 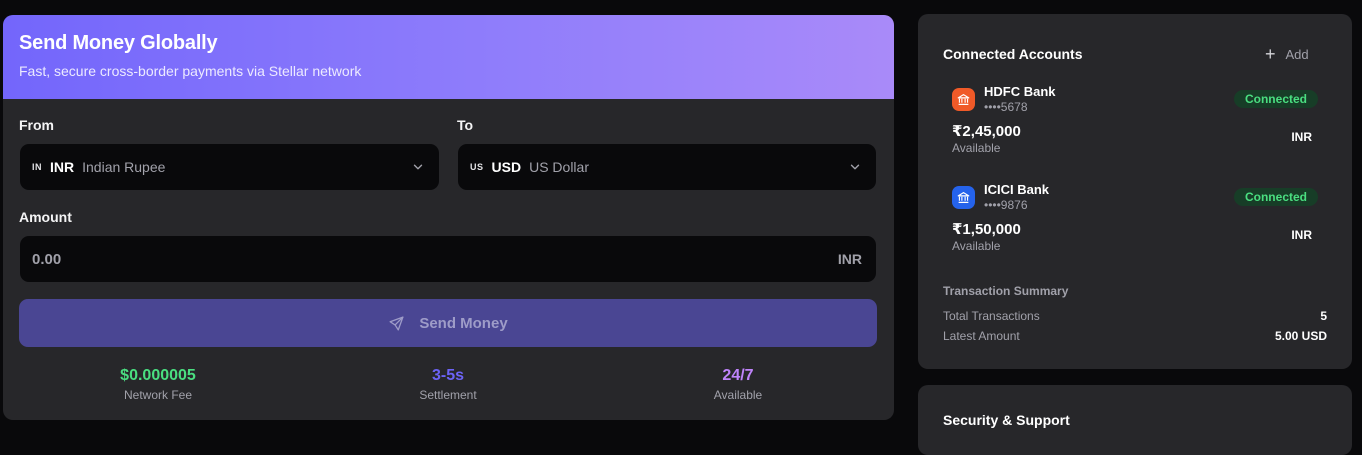 What do you see at coordinates (1297, 54) in the screenshot?
I see `add-account-label: Add` at bounding box center [1297, 54].